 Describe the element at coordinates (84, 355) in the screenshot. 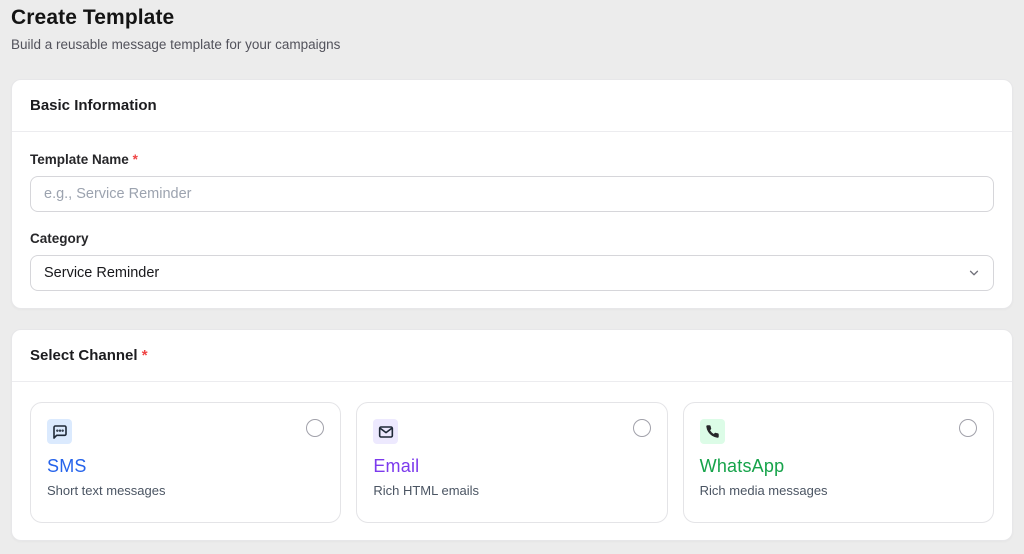

I see `select-channel-title-text: Select Channel` at that location.